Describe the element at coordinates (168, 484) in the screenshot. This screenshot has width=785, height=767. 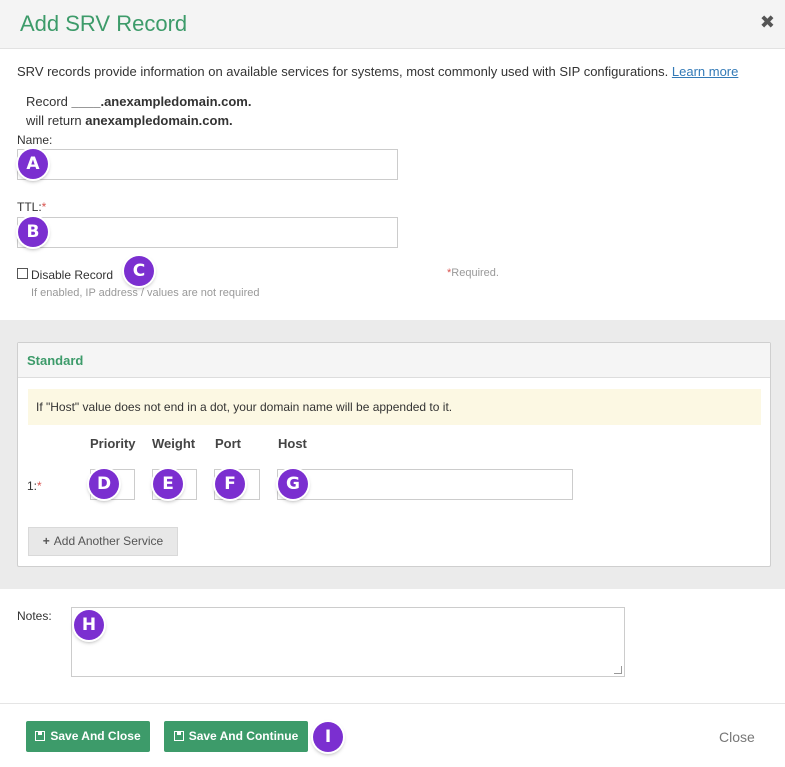
I see `marker-e: E` at that location.